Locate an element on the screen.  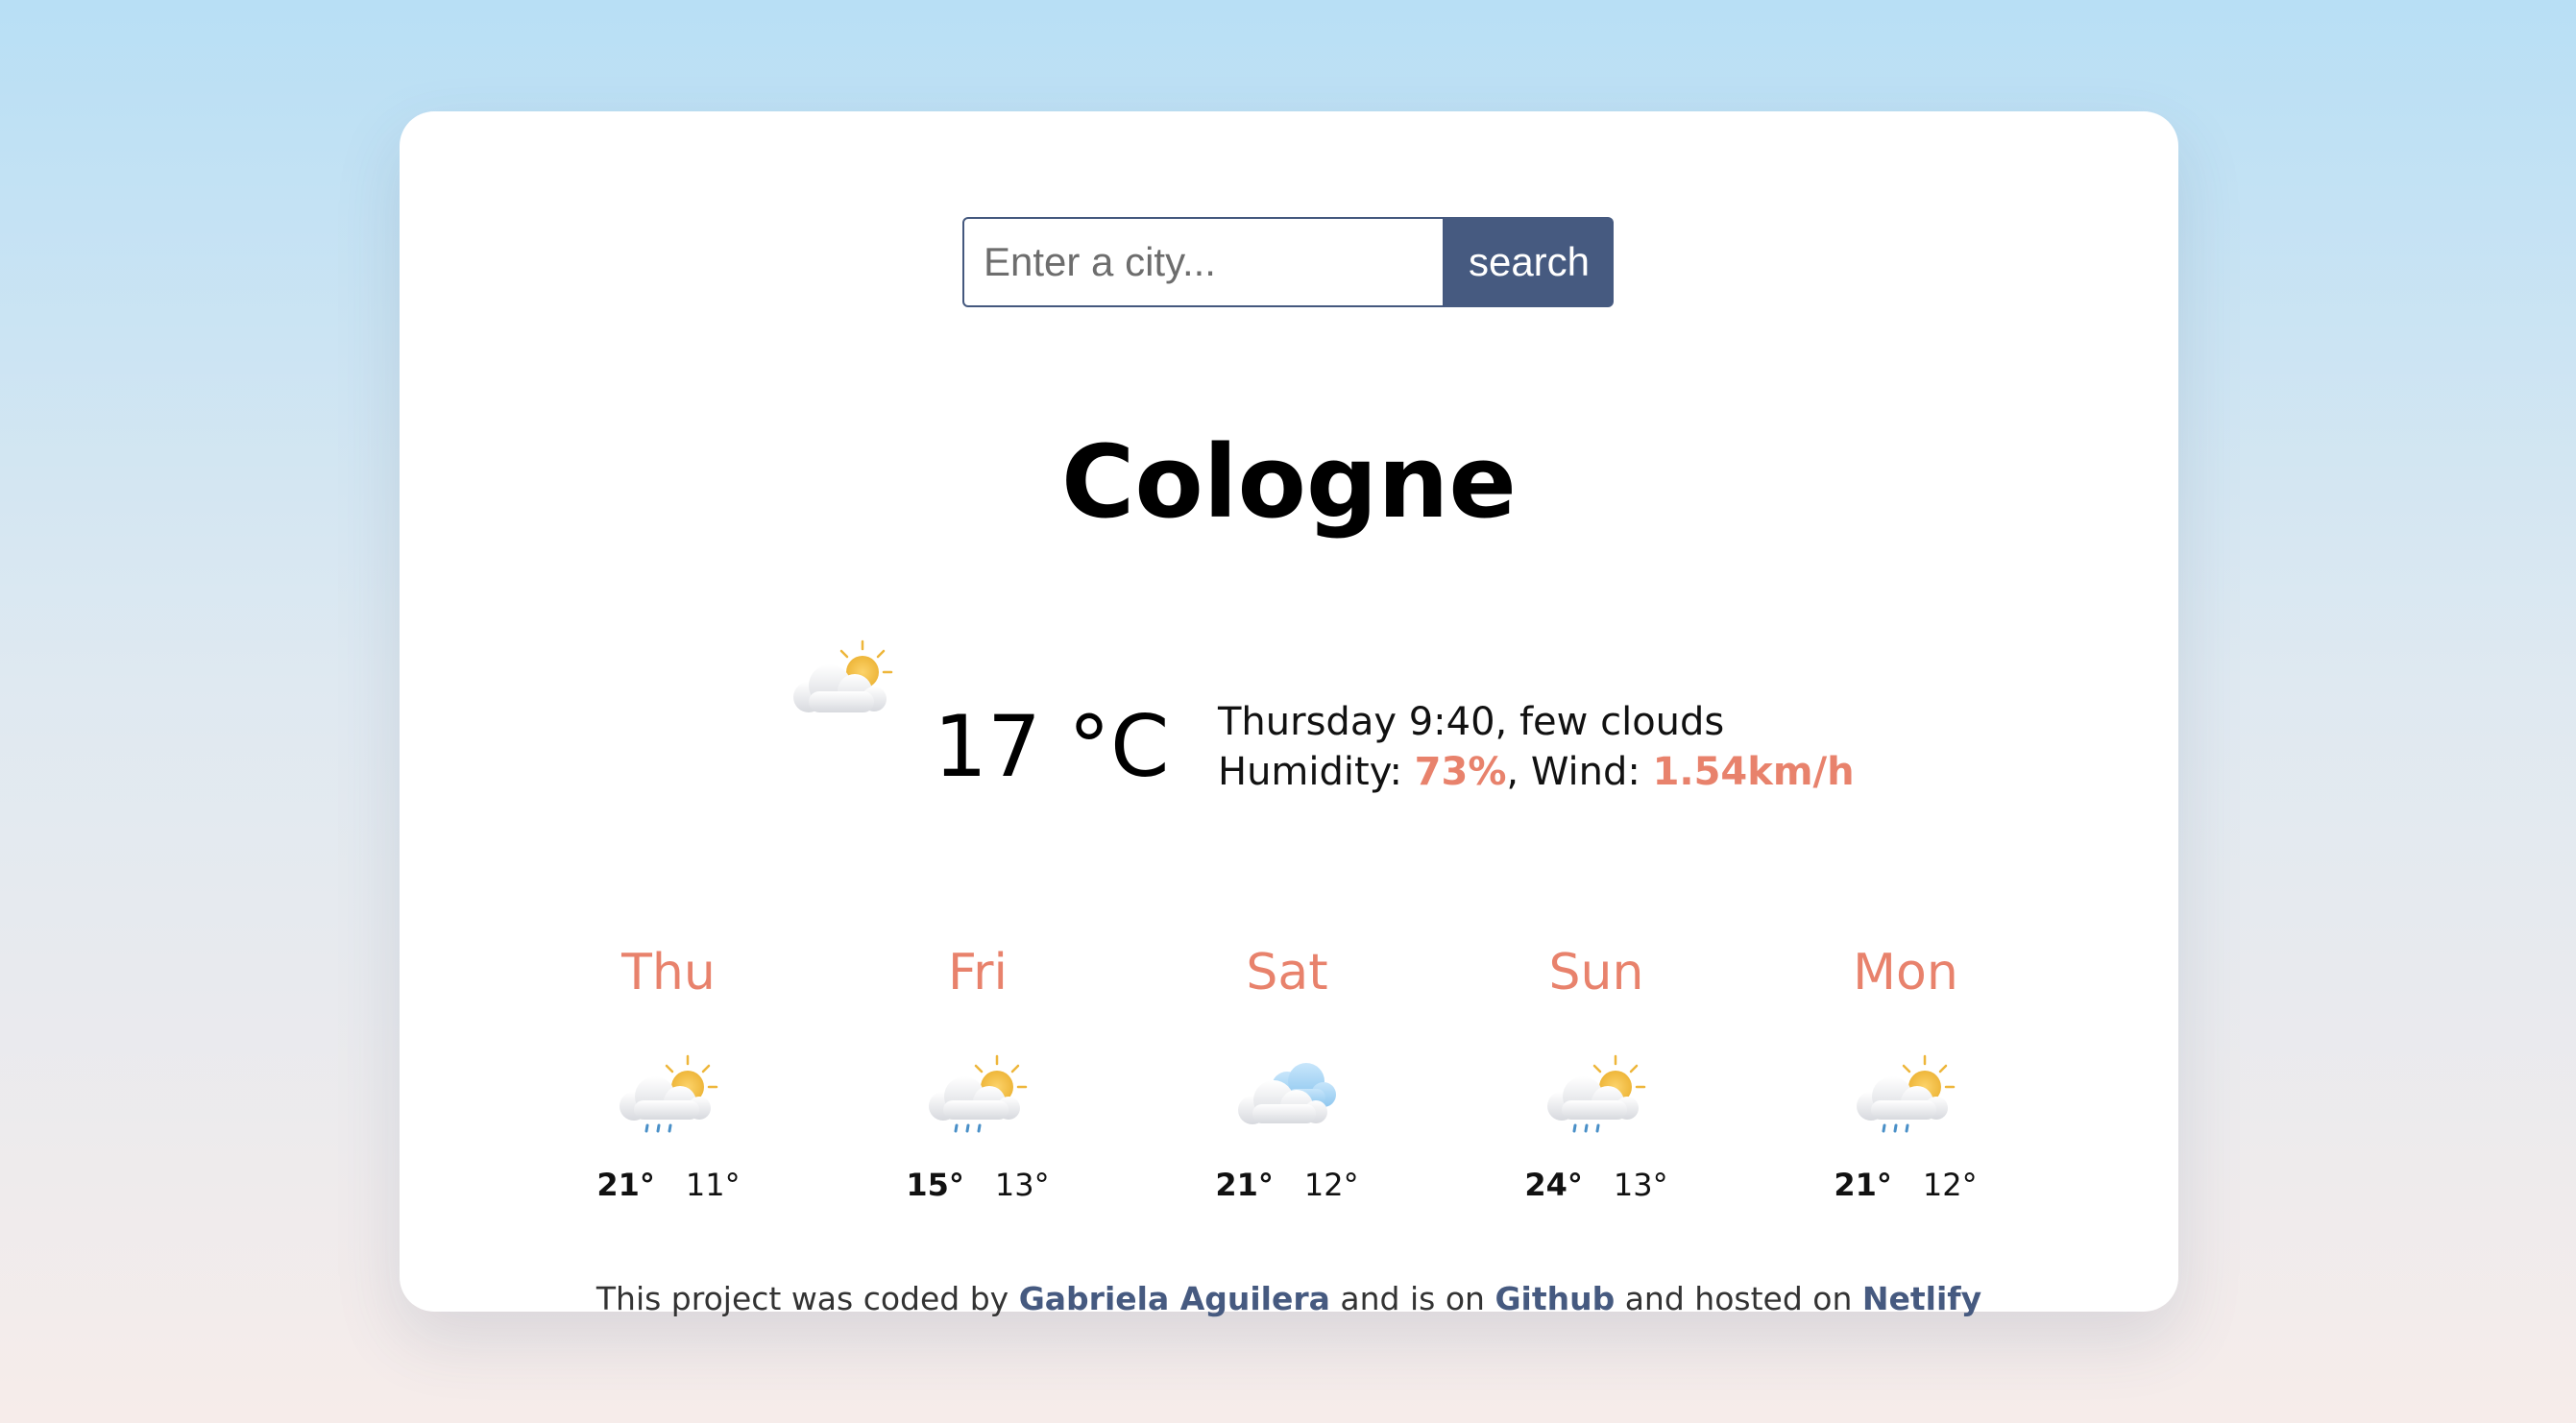
forecast-day-name: Fri is located at coordinates (978, 973).